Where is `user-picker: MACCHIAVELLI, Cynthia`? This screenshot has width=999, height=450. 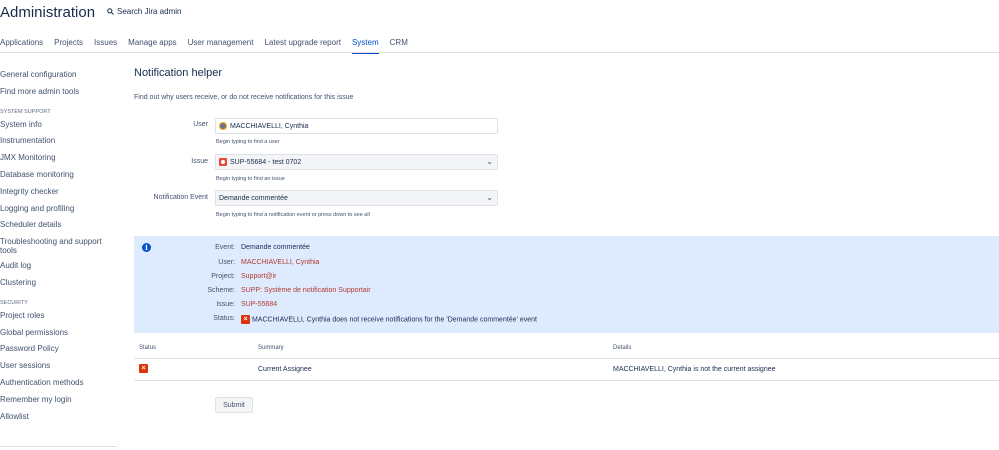
user-picker: MACCHIAVELLI, Cynthia is located at coordinates (356, 126).